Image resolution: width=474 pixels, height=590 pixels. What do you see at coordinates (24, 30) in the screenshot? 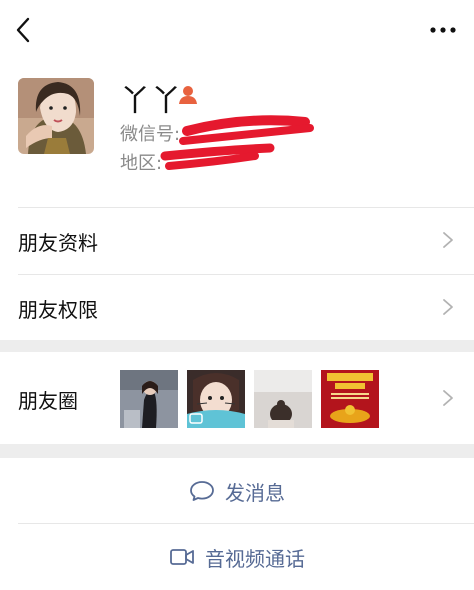
I see `back-arrow-icon` at bounding box center [24, 30].